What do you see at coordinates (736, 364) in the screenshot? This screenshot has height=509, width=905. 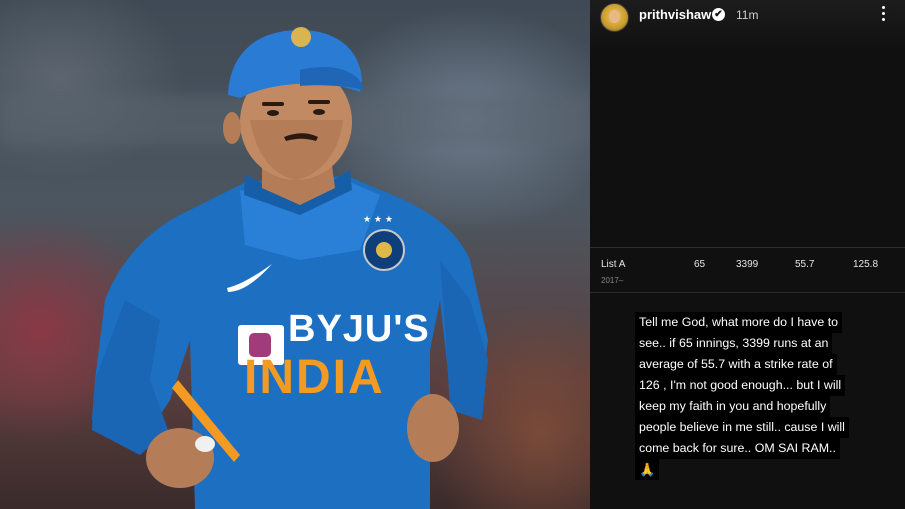 I see `caption-line: average of 55.7 with a strike rate of` at bounding box center [736, 364].